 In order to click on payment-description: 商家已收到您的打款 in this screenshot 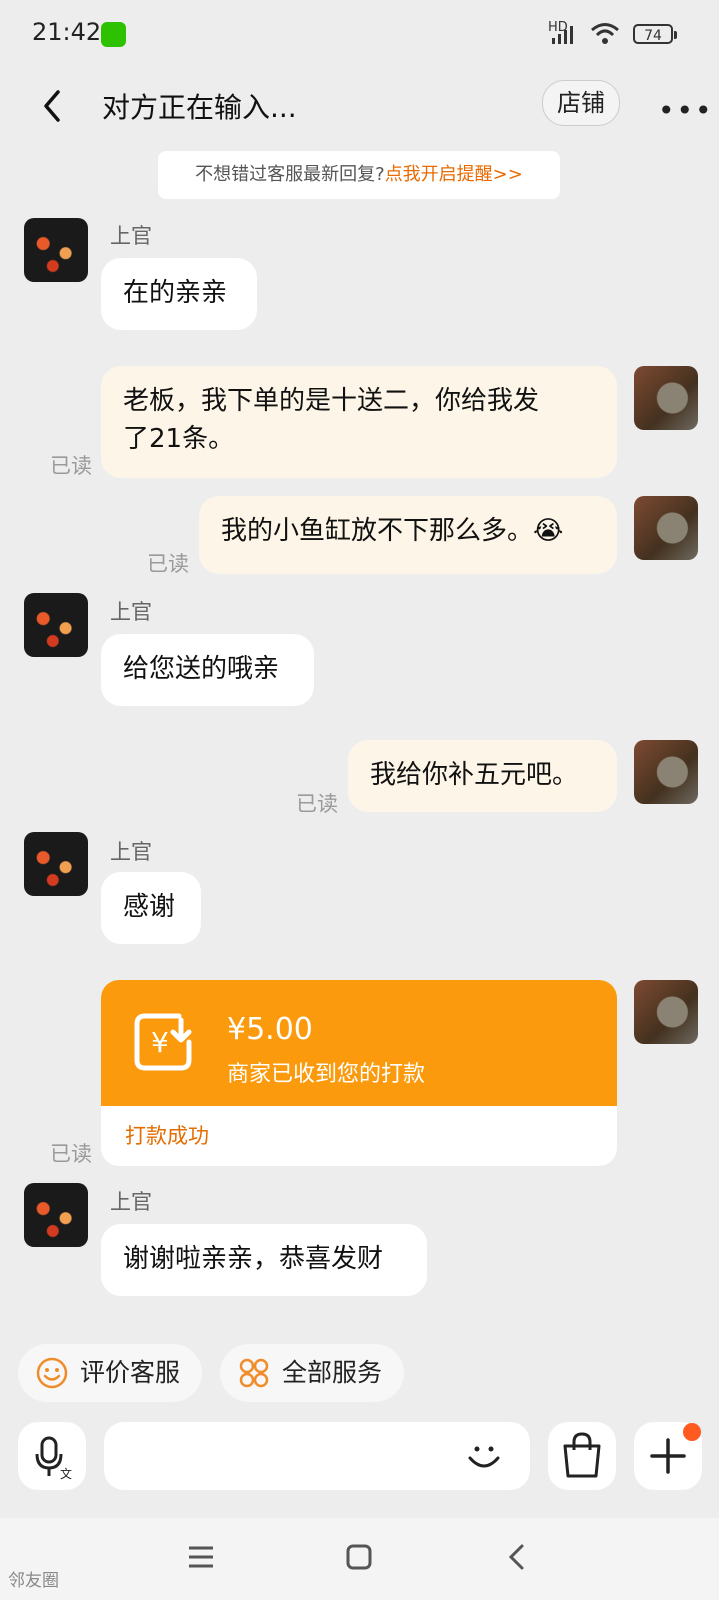, I will do `click(326, 1074)`.